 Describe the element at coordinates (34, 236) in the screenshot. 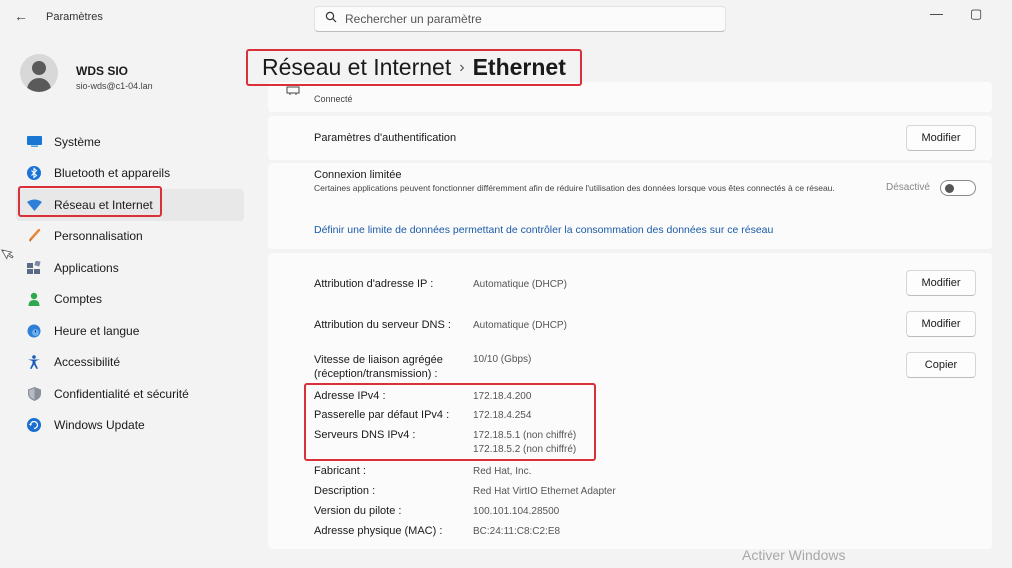

I see `brush-icon` at that location.